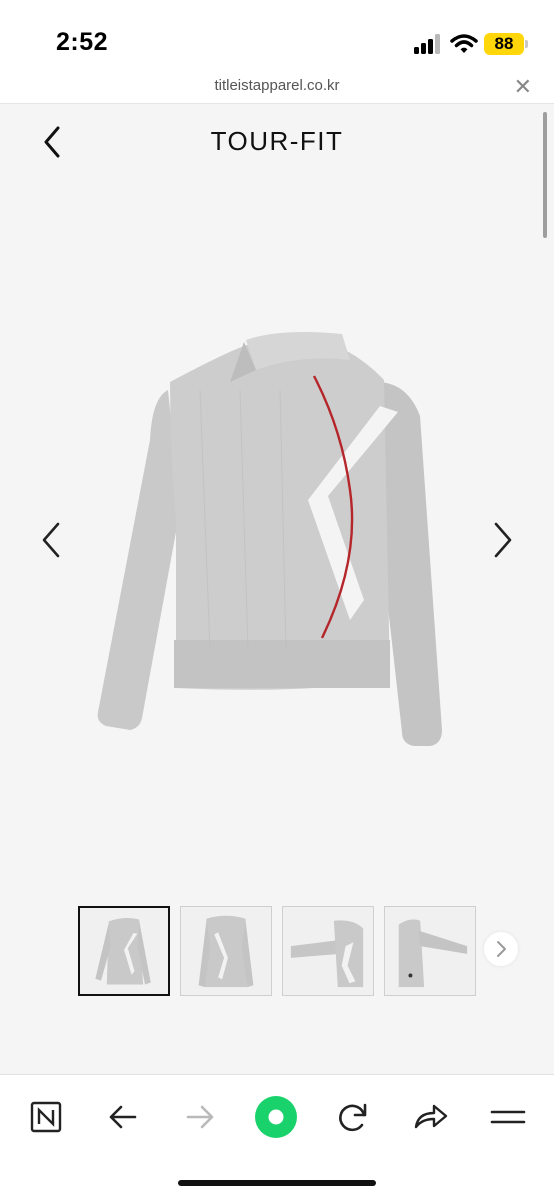  I want to click on url-bar: titleistapparel.co.kr ✕, so click(277, 87).